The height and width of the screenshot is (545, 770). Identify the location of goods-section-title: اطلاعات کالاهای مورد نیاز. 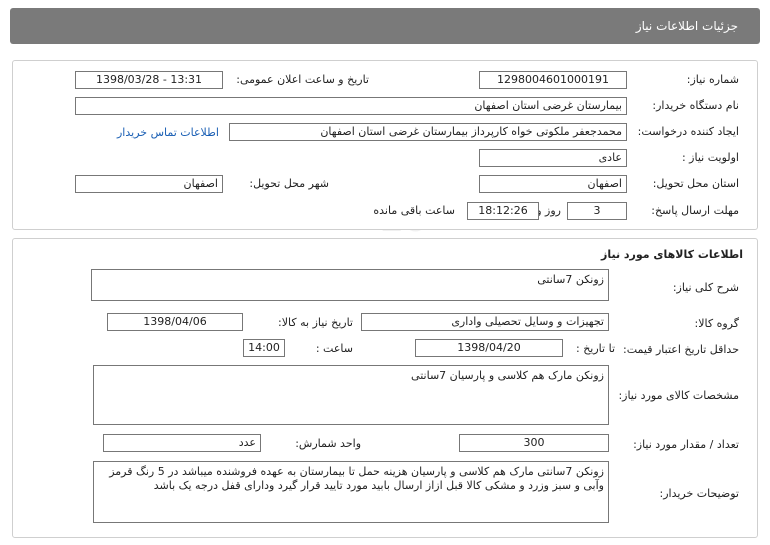
(672, 254).